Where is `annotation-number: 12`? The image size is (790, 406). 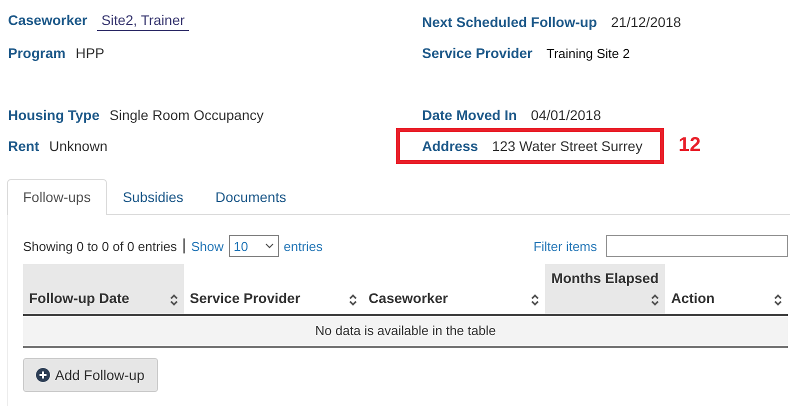 annotation-number: 12 is located at coordinates (689, 145).